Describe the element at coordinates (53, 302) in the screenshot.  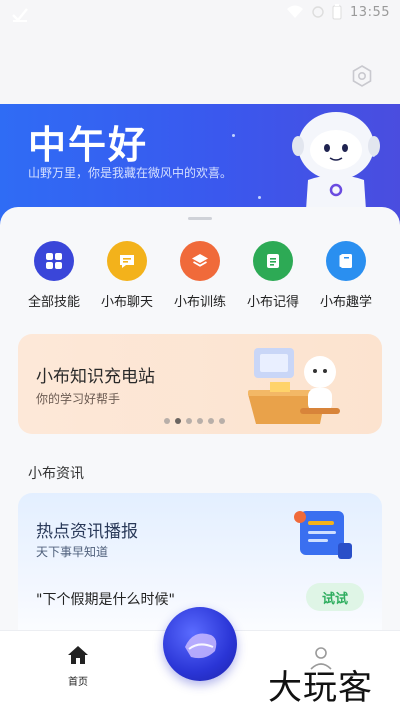
I see `skill-label: 全部技能` at that location.